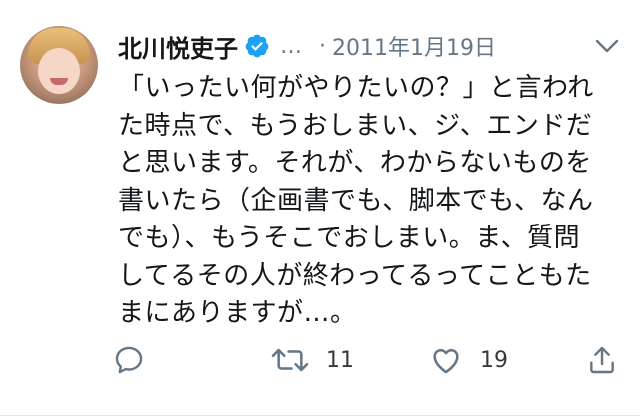 This screenshot has height=416, width=640. I want to click on reply-icon, so click(129, 360).